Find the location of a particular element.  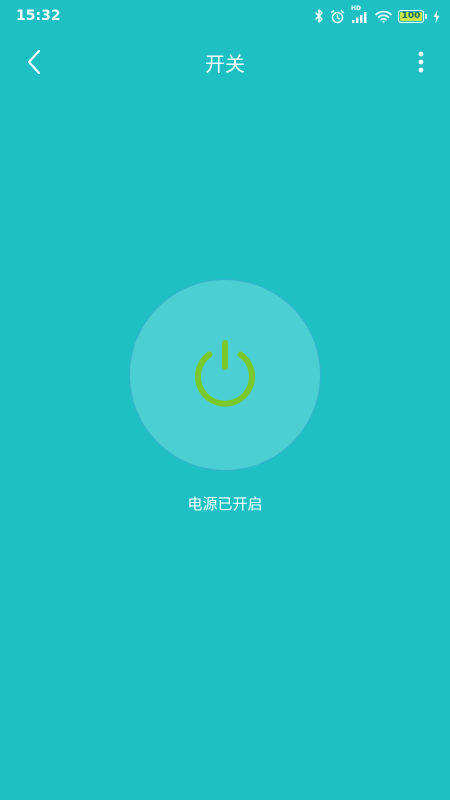

nav-bar: 开关 is located at coordinates (225, 64).